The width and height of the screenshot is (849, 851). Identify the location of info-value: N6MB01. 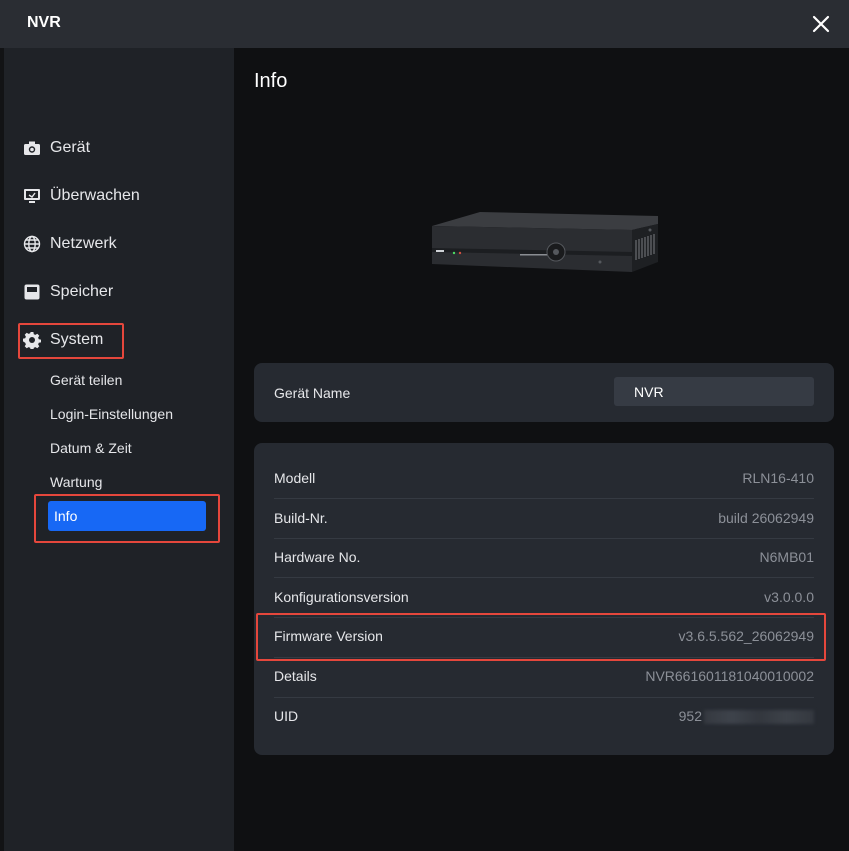
(786, 557).